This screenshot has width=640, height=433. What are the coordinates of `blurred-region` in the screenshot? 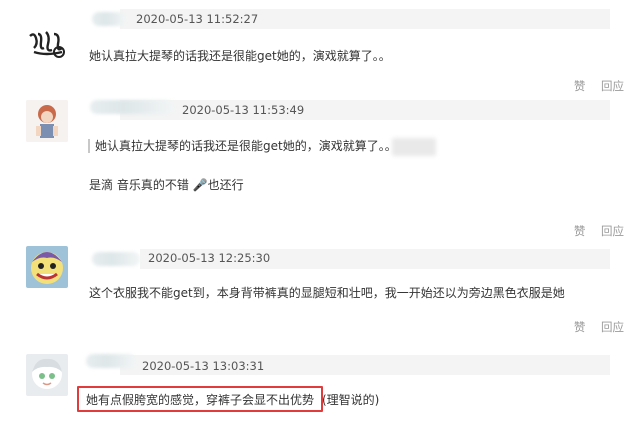 It's located at (414, 147).